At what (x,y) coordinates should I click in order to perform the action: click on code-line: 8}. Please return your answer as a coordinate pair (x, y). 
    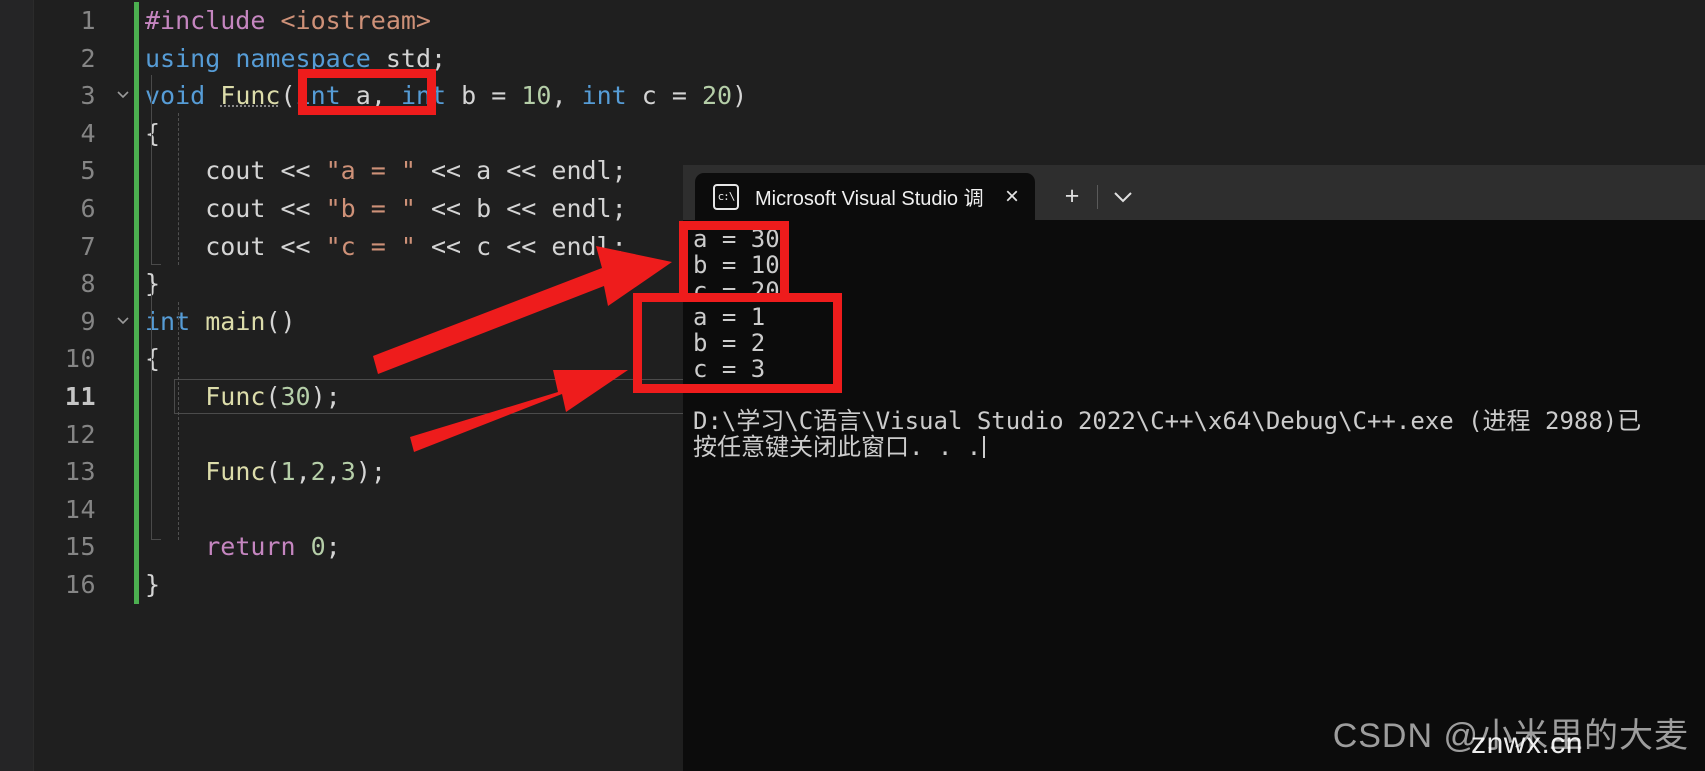
    Looking at the image, I should click on (389, 284).